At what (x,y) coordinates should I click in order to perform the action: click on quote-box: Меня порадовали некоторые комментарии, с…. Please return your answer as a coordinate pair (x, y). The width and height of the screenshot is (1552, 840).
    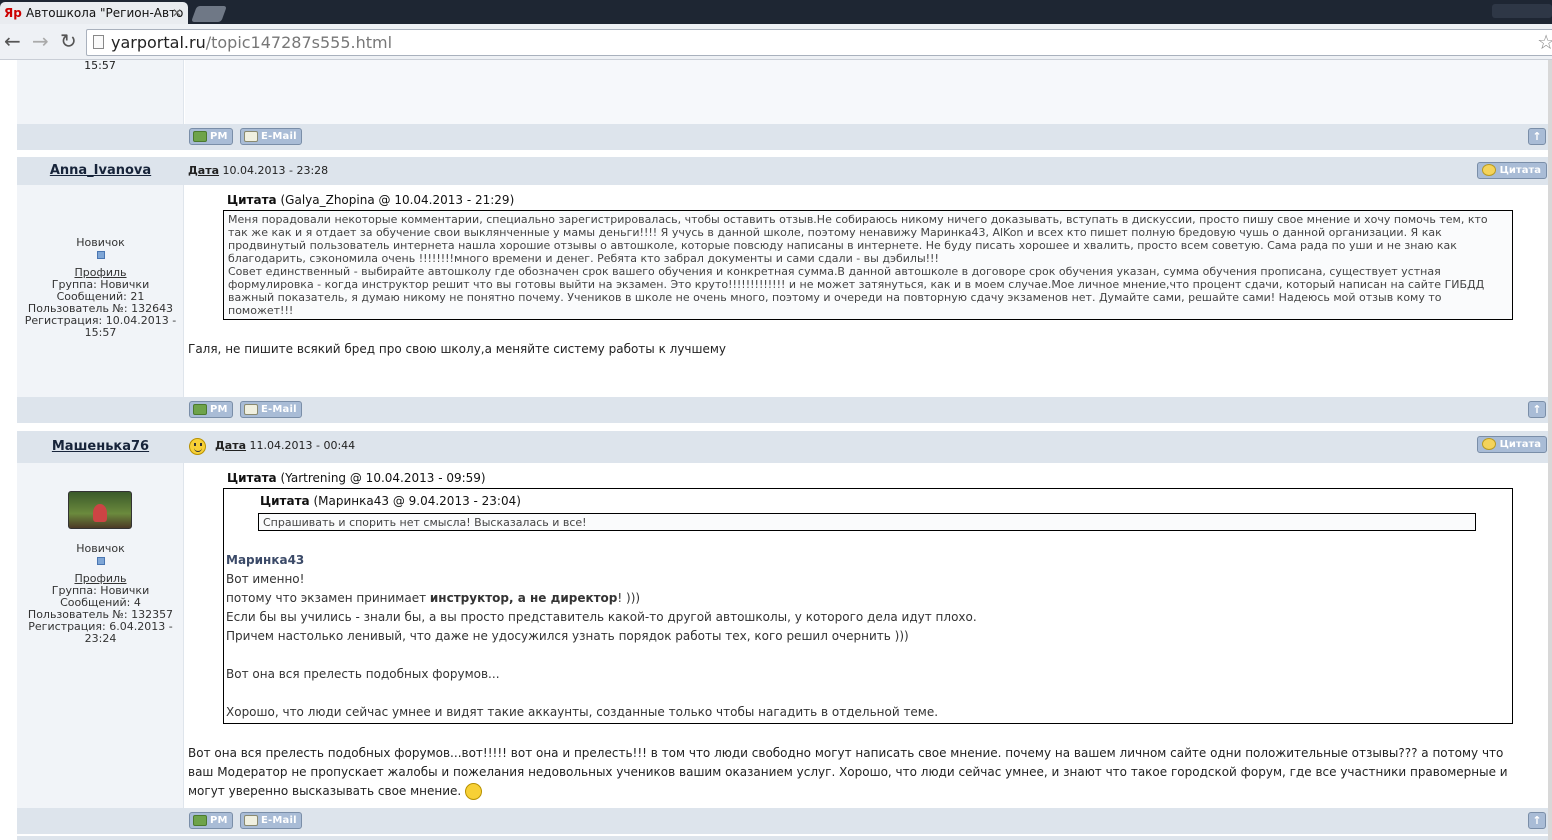
    Looking at the image, I should click on (868, 265).